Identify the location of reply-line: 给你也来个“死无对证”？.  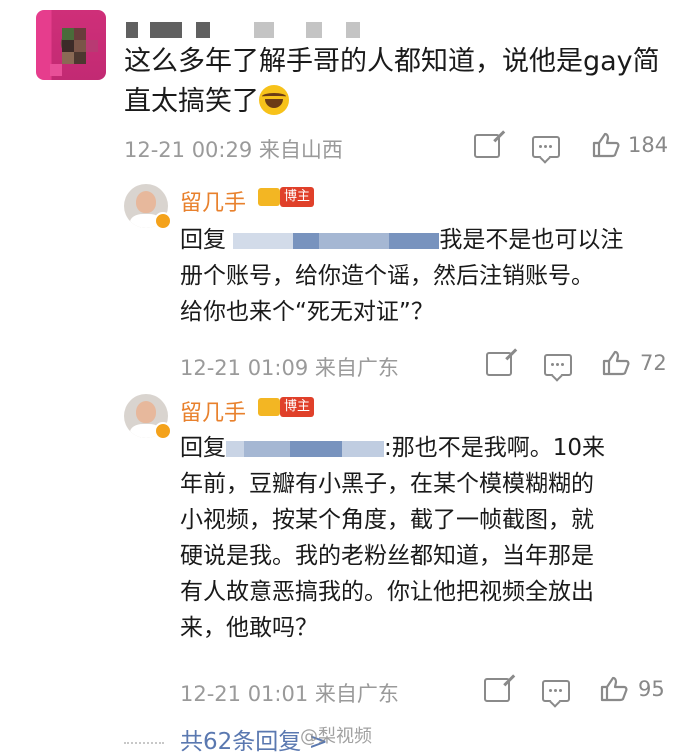
(307, 312).